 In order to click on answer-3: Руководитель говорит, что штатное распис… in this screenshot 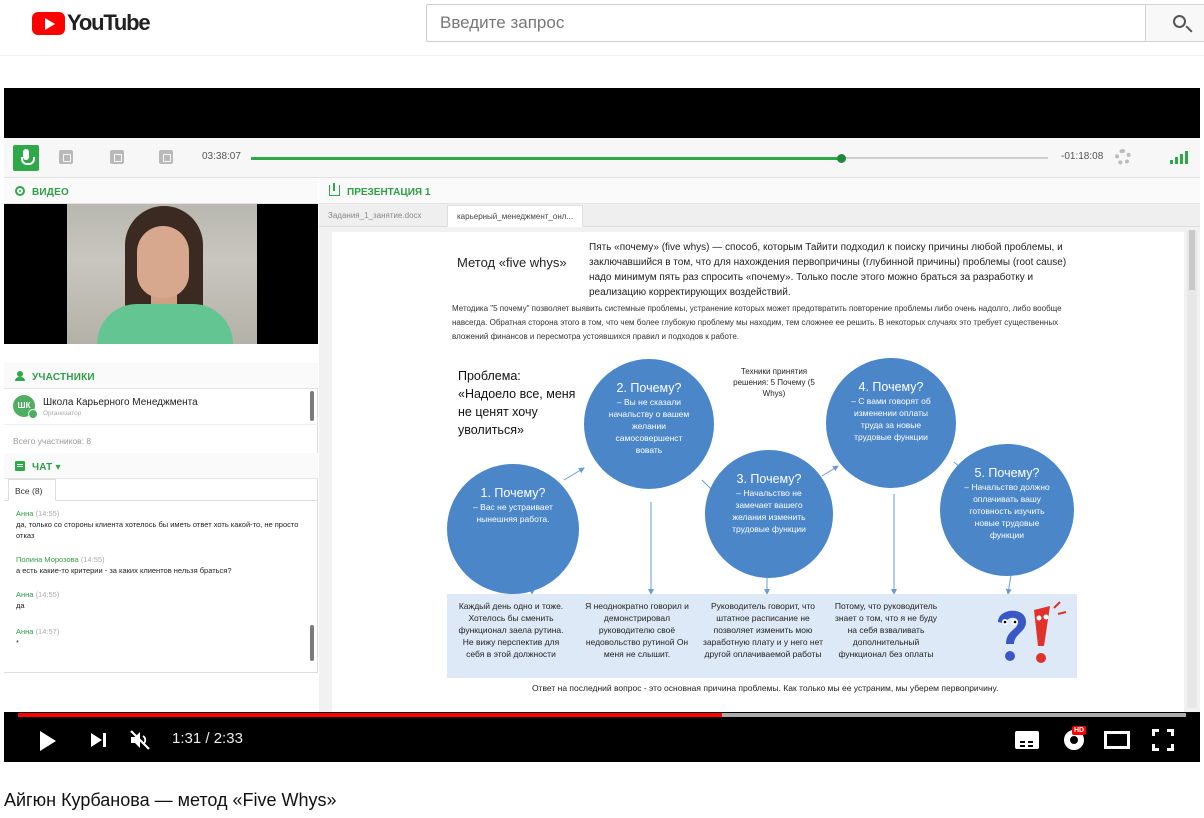, I will do `click(763, 630)`.